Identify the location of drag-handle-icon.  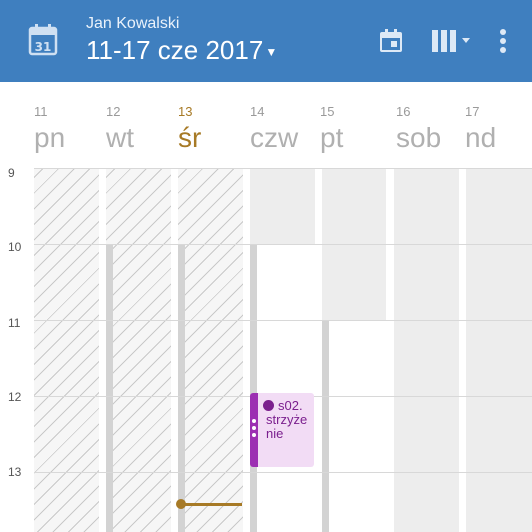
(254, 429).